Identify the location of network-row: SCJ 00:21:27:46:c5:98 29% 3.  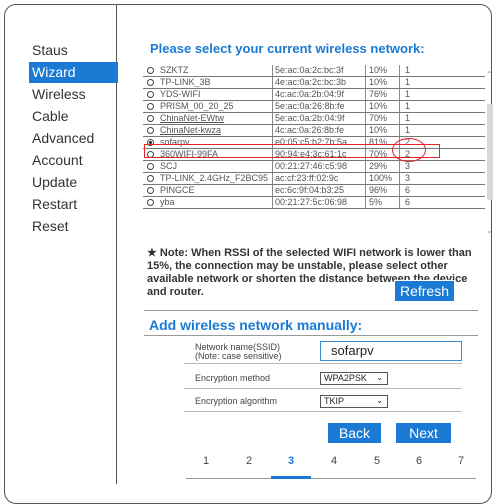
(314, 167).